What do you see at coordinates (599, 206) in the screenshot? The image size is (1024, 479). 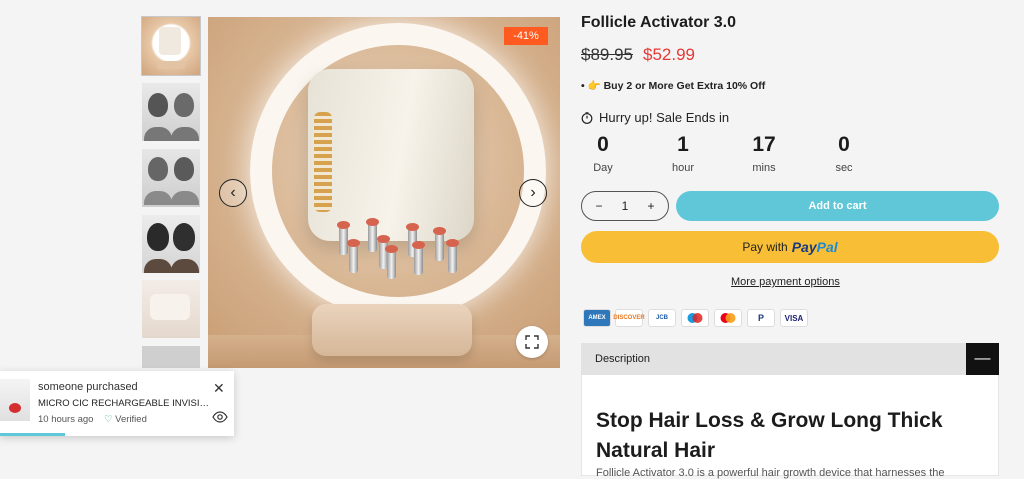 I see `qty-minus-button: −` at bounding box center [599, 206].